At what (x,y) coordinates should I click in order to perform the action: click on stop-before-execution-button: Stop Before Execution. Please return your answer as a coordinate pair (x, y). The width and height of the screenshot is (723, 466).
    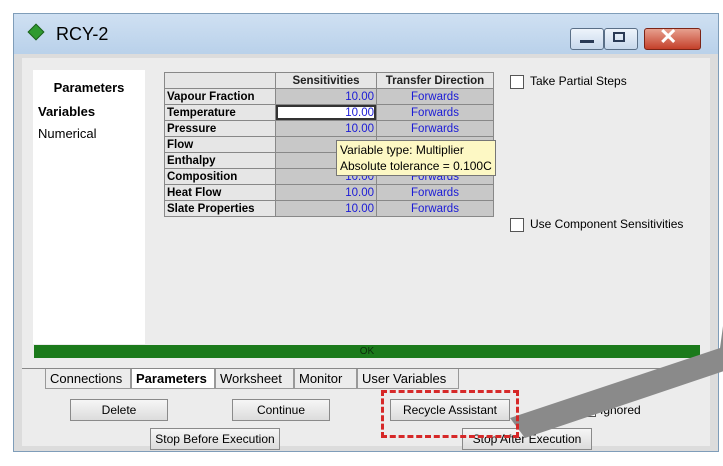
    Looking at the image, I should click on (215, 439).